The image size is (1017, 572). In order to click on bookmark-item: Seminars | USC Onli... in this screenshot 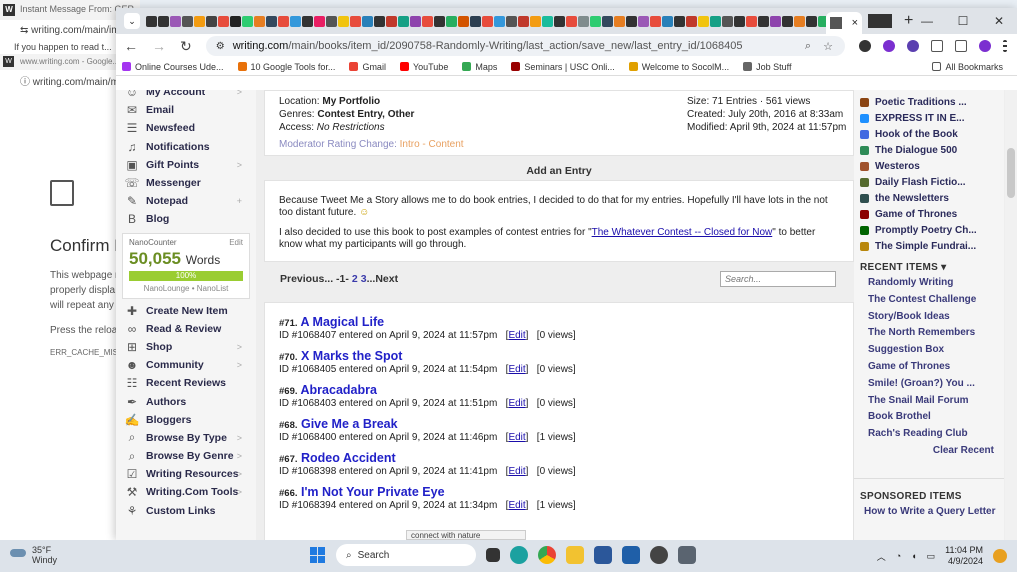, I will do `click(563, 67)`.